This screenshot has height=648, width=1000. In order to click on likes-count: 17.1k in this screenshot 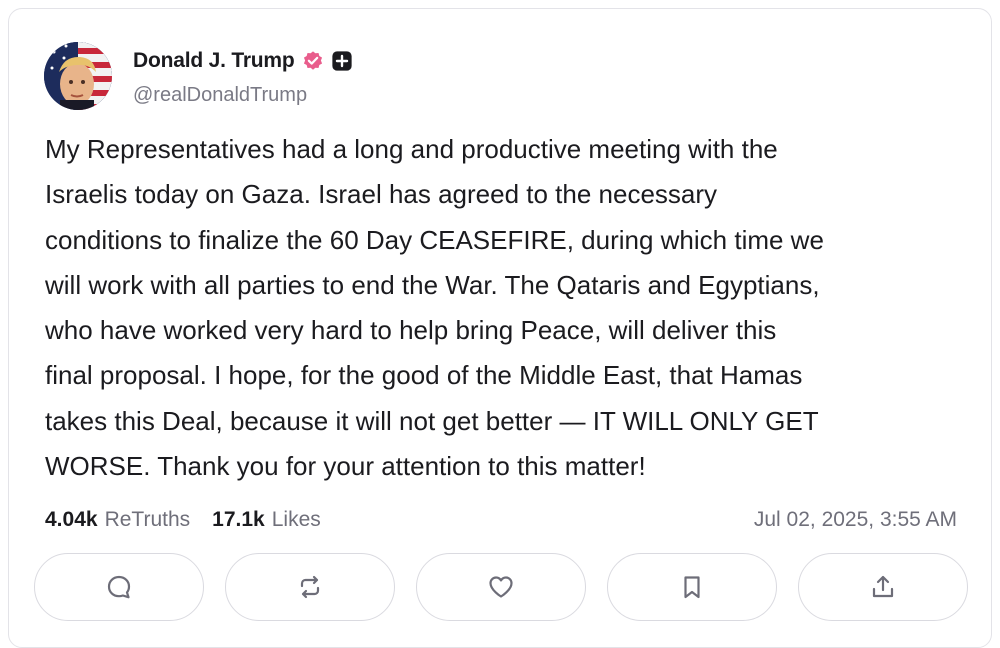, I will do `click(238, 519)`.